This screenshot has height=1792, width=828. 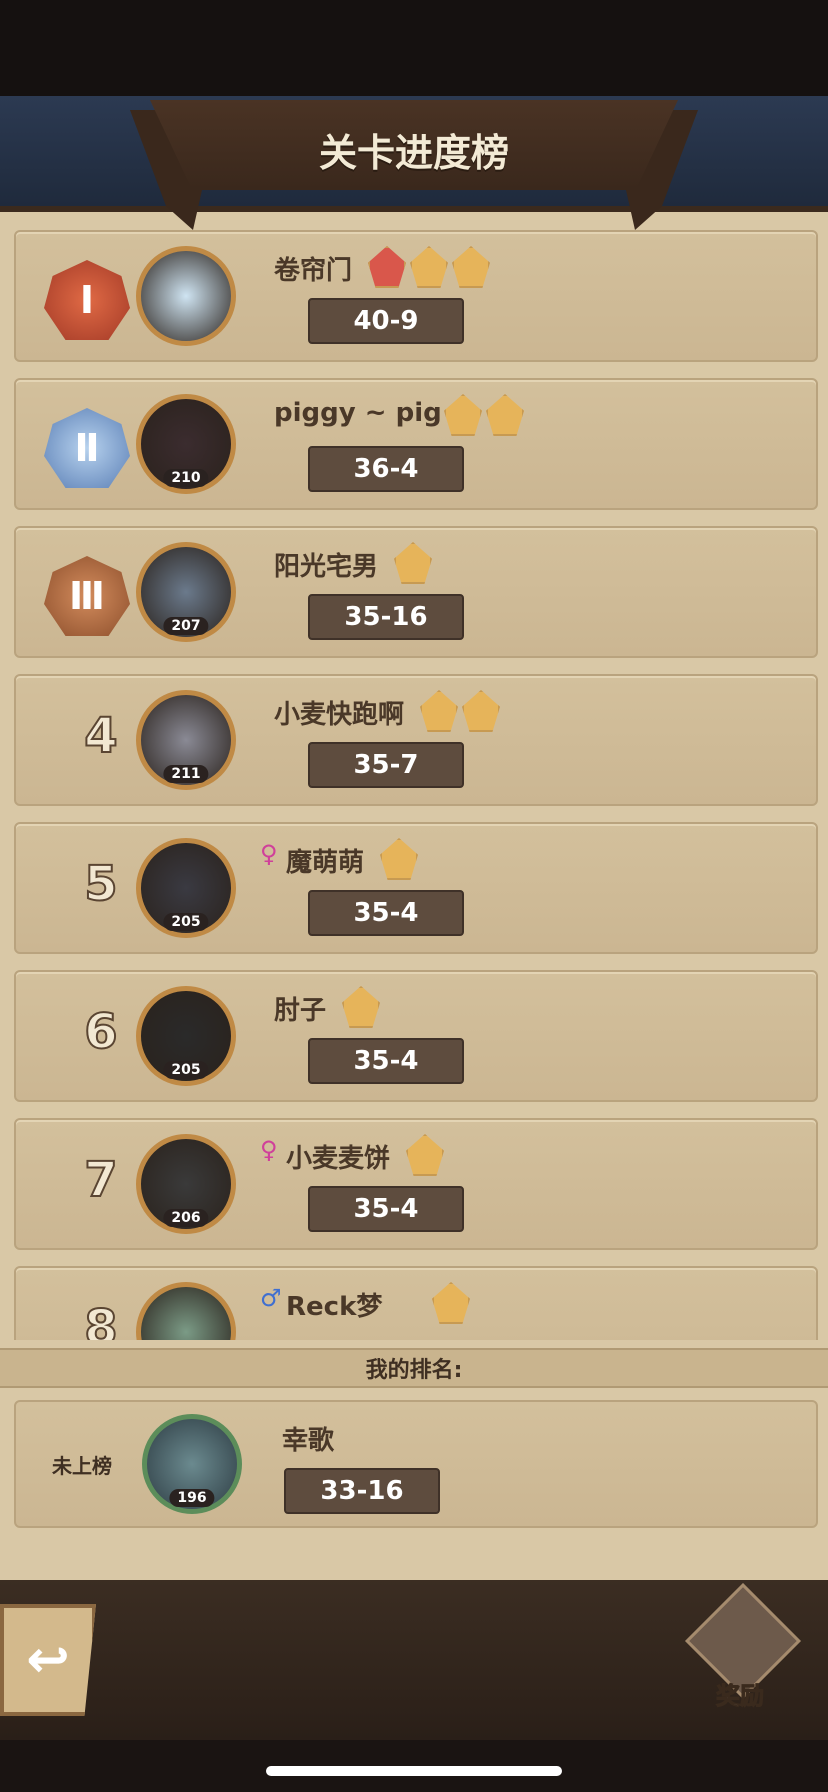 I want to click on leaderboard-row: Ⅰ 卷帘门 40-9, so click(x=416, y=296).